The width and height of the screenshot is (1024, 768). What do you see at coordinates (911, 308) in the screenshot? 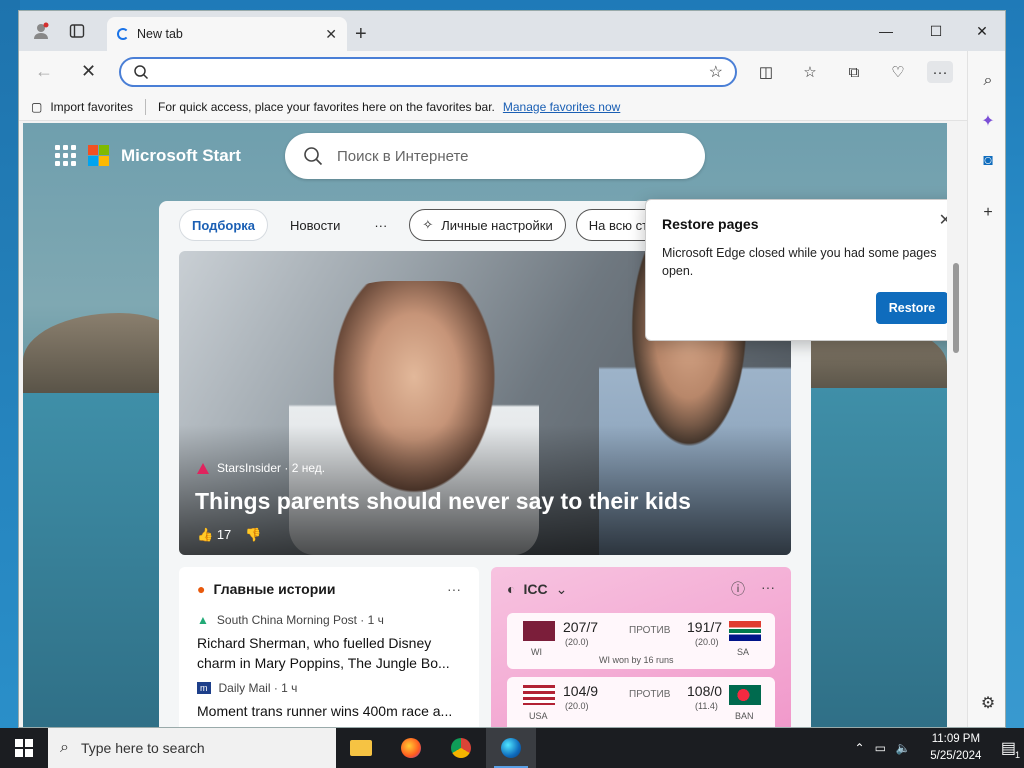
I see `restore-button: Restore` at bounding box center [911, 308].